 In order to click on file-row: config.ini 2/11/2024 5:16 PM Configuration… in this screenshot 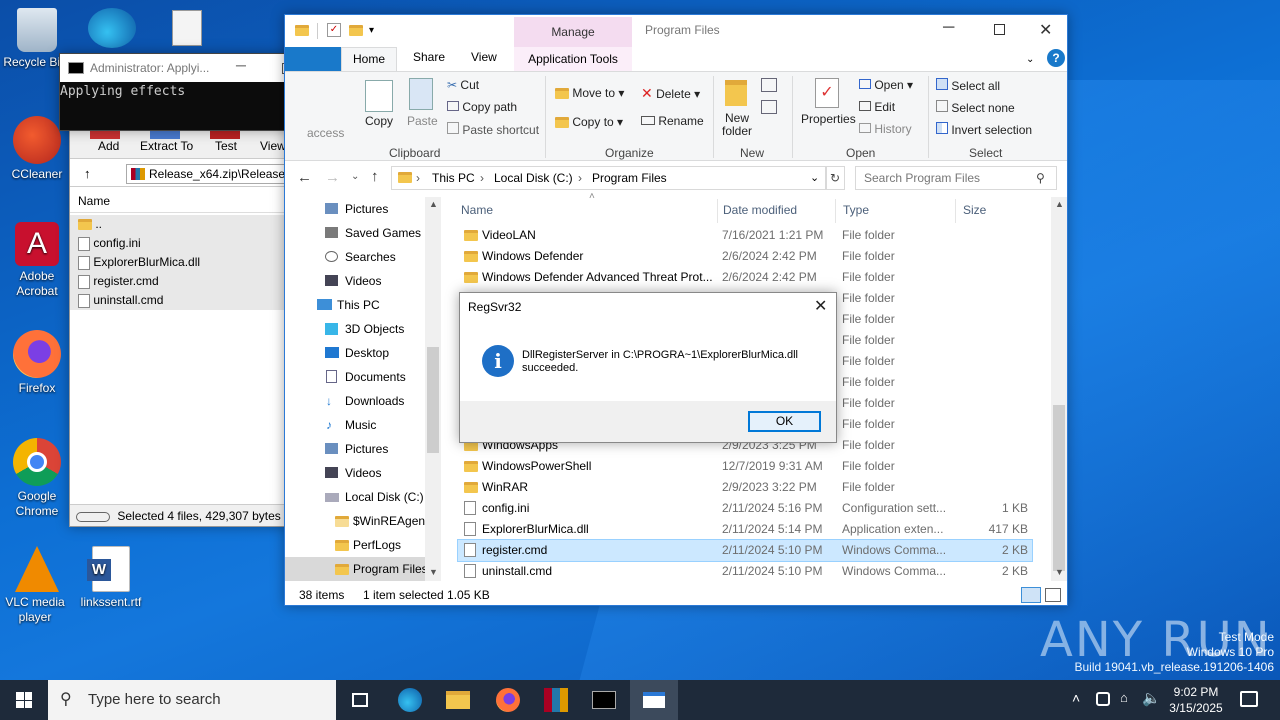, I will do `click(745, 508)`.